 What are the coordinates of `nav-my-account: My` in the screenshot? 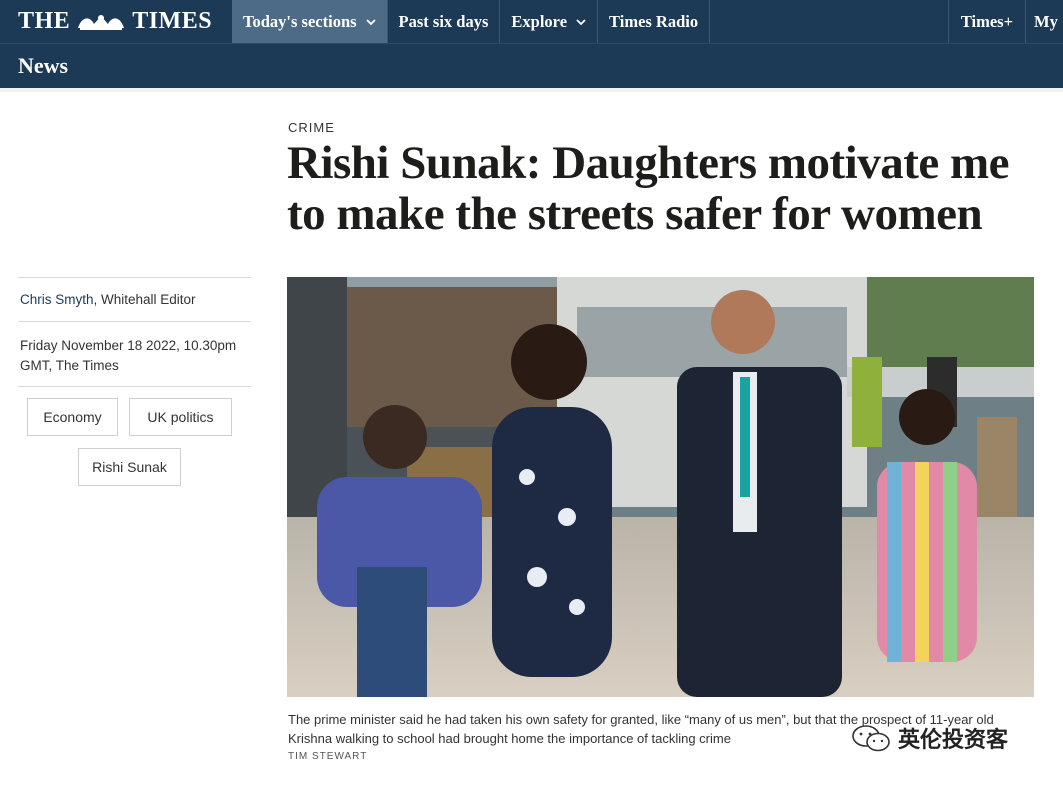 It's located at (1044, 21).